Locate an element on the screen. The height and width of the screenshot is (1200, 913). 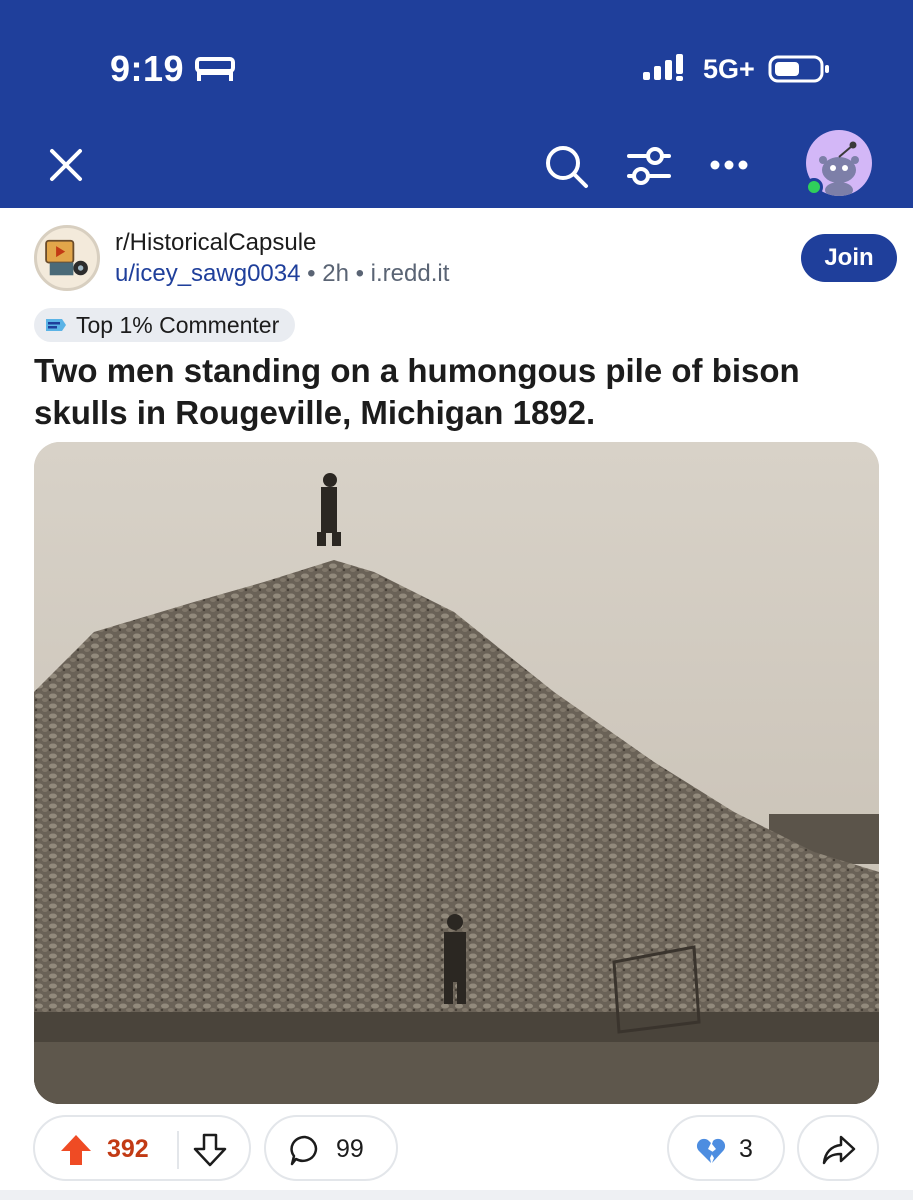
close-icon is located at coordinates (66, 165).